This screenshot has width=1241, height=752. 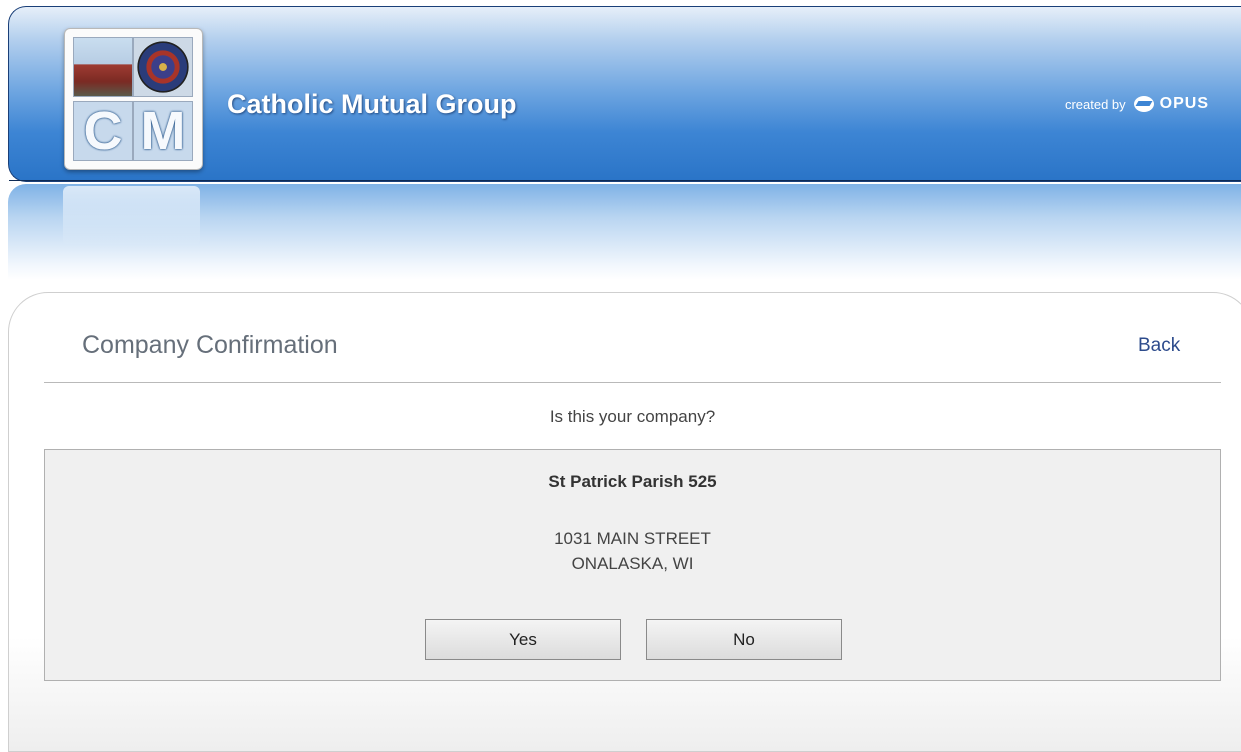 I want to click on no-button: No, so click(x=744, y=639).